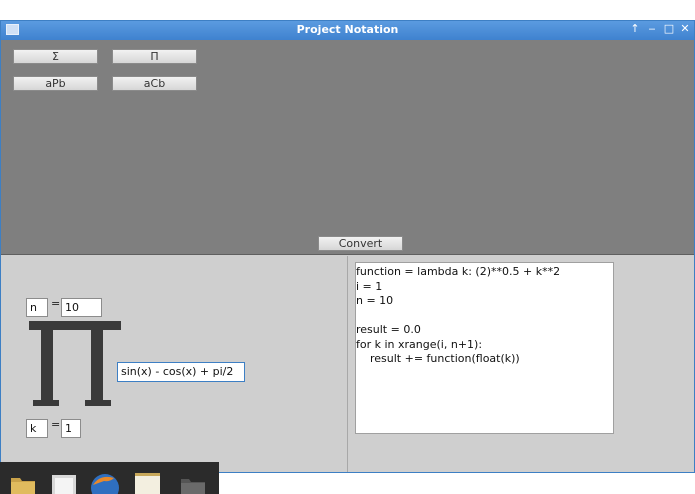 Image resolution: width=695 pixels, height=494 pixels. What do you see at coordinates (360, 243) in the screenshot?
I see `convert-button: Convert` at bounding box center [360, 243].